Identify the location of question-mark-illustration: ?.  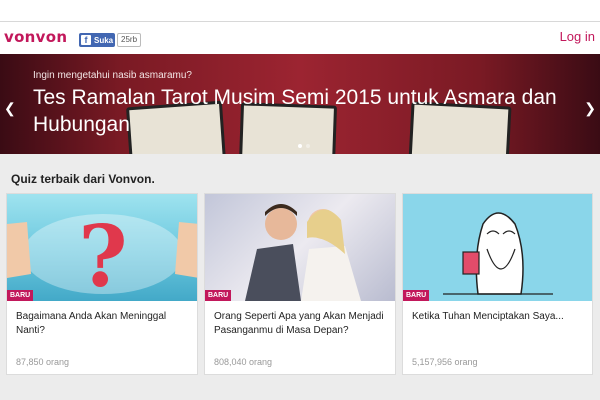
(102, 254).